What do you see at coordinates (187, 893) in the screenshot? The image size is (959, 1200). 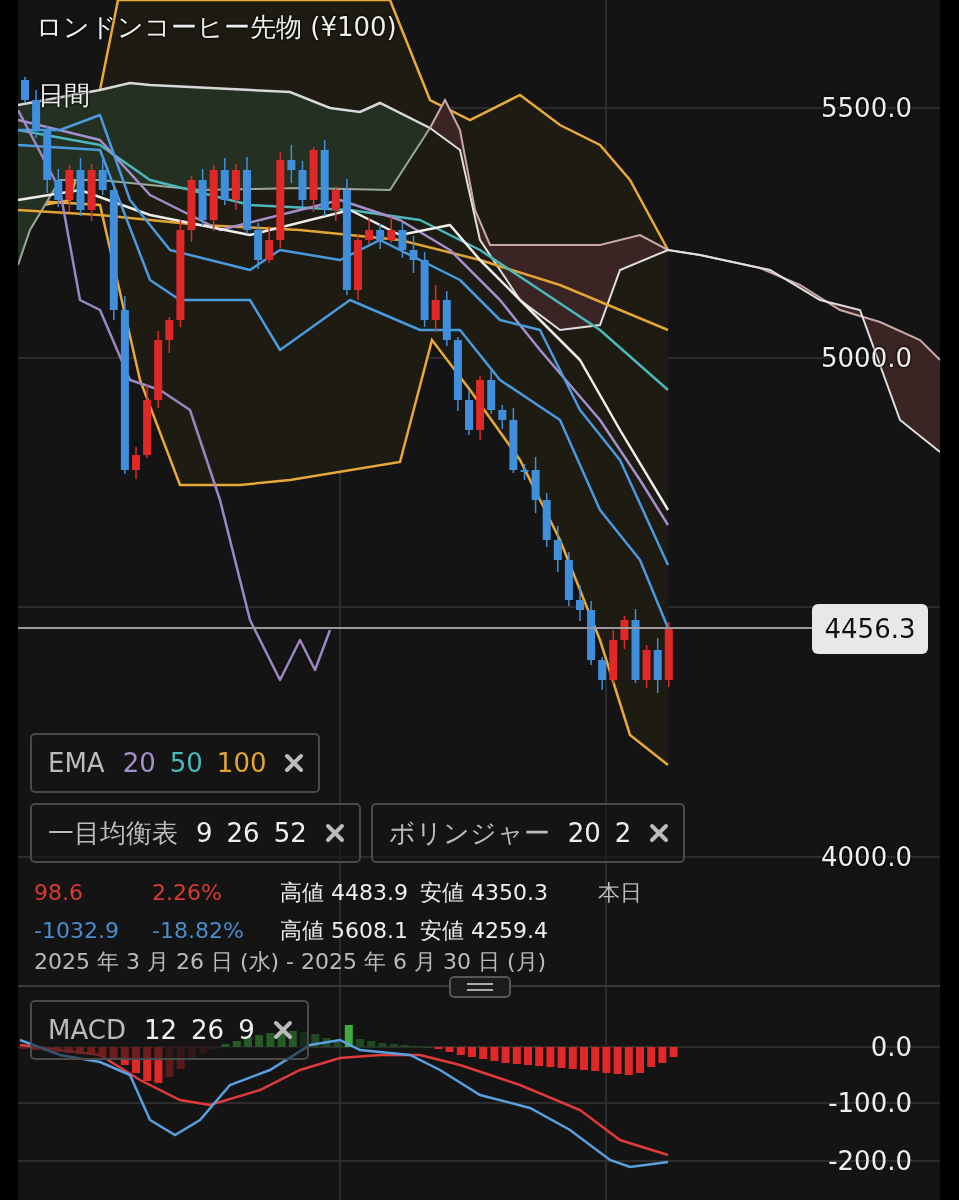 I see `percent-change: 2.26%` at bounding box center [187, 893].